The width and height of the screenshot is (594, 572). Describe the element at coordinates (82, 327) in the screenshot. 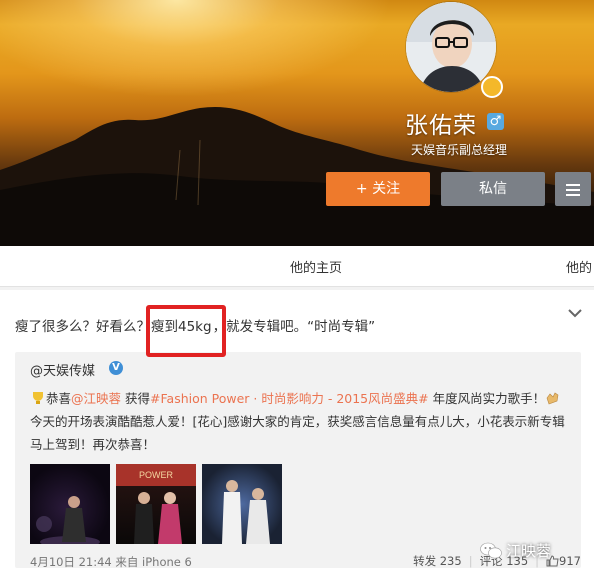

I see `post-text-before: 瘦了很多么？好看么？` at that location.